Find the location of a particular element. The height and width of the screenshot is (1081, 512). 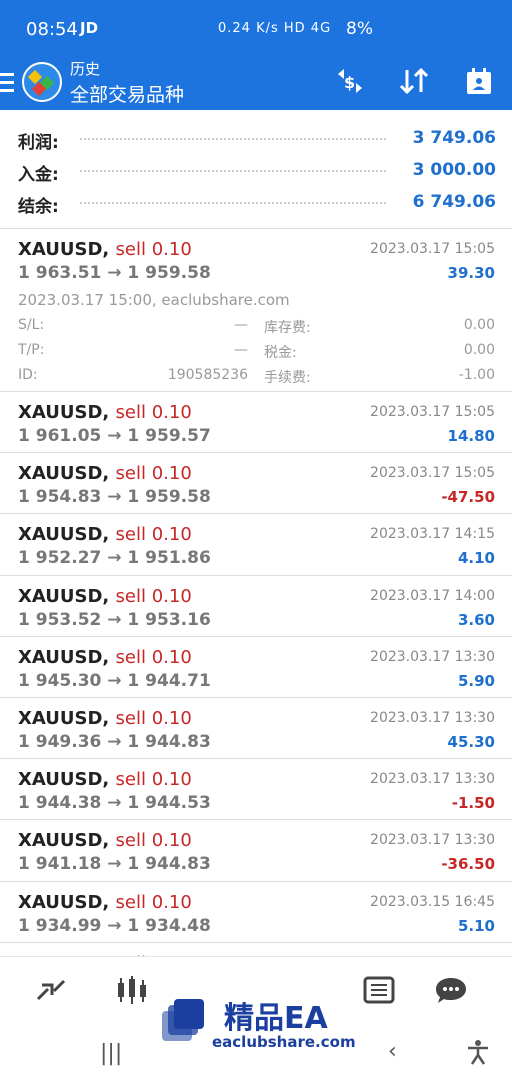

summary-deposit: 入金: 3 000.00 is located at coordinates (257, 171).